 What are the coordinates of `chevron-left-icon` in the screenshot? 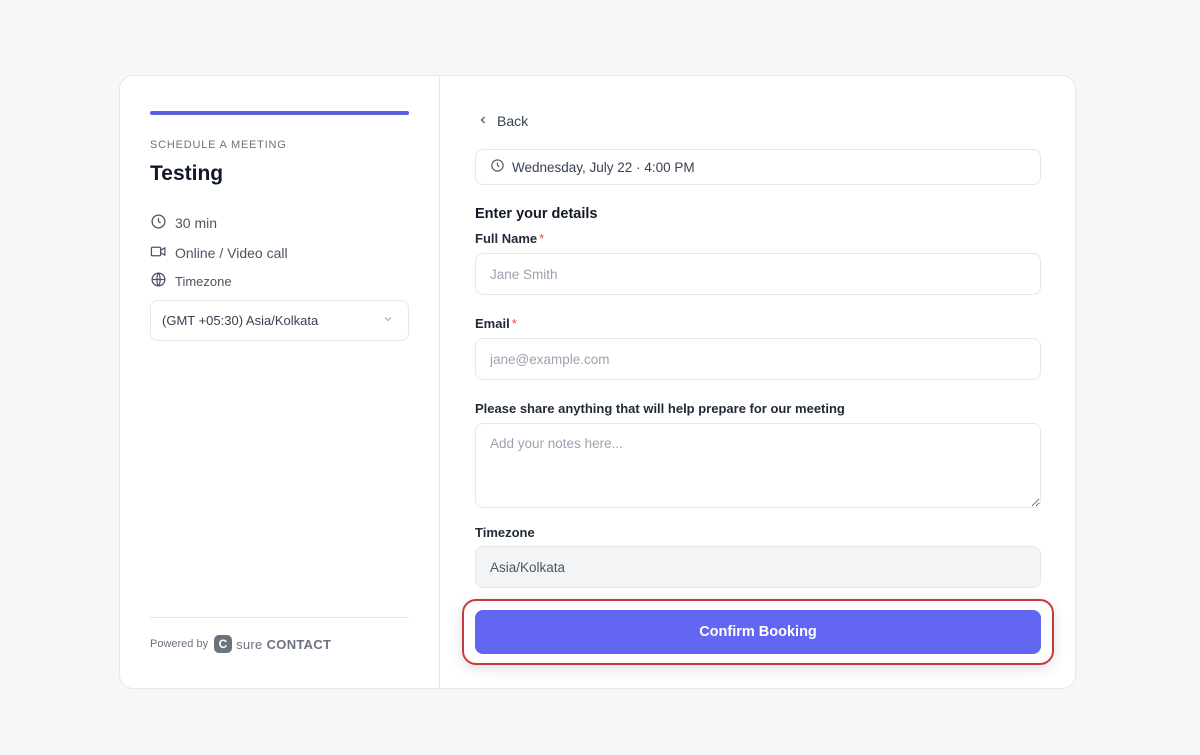 It's located at (483, 121).